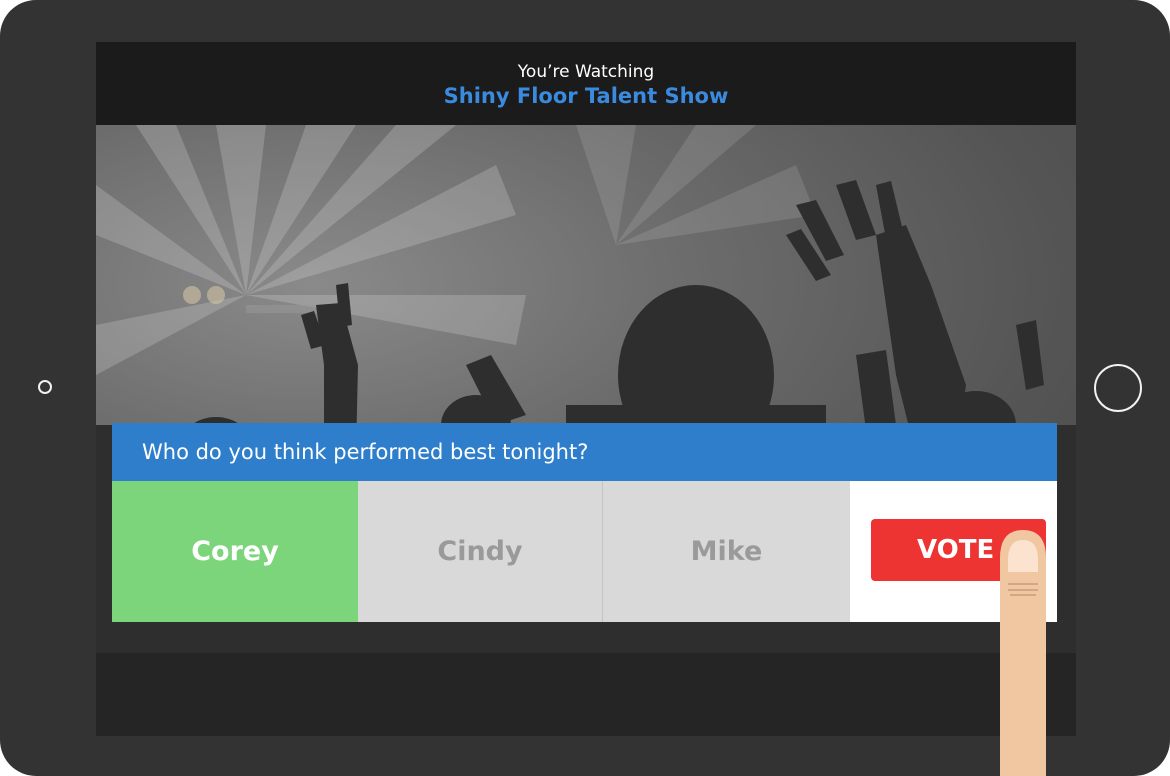 Image resolution: width=1170 pixels, height=776 pixels. What do you see at coordinates (235, 551) in the screenshot?
I see `option-corey: Corey` at bounding box center [235, 551].